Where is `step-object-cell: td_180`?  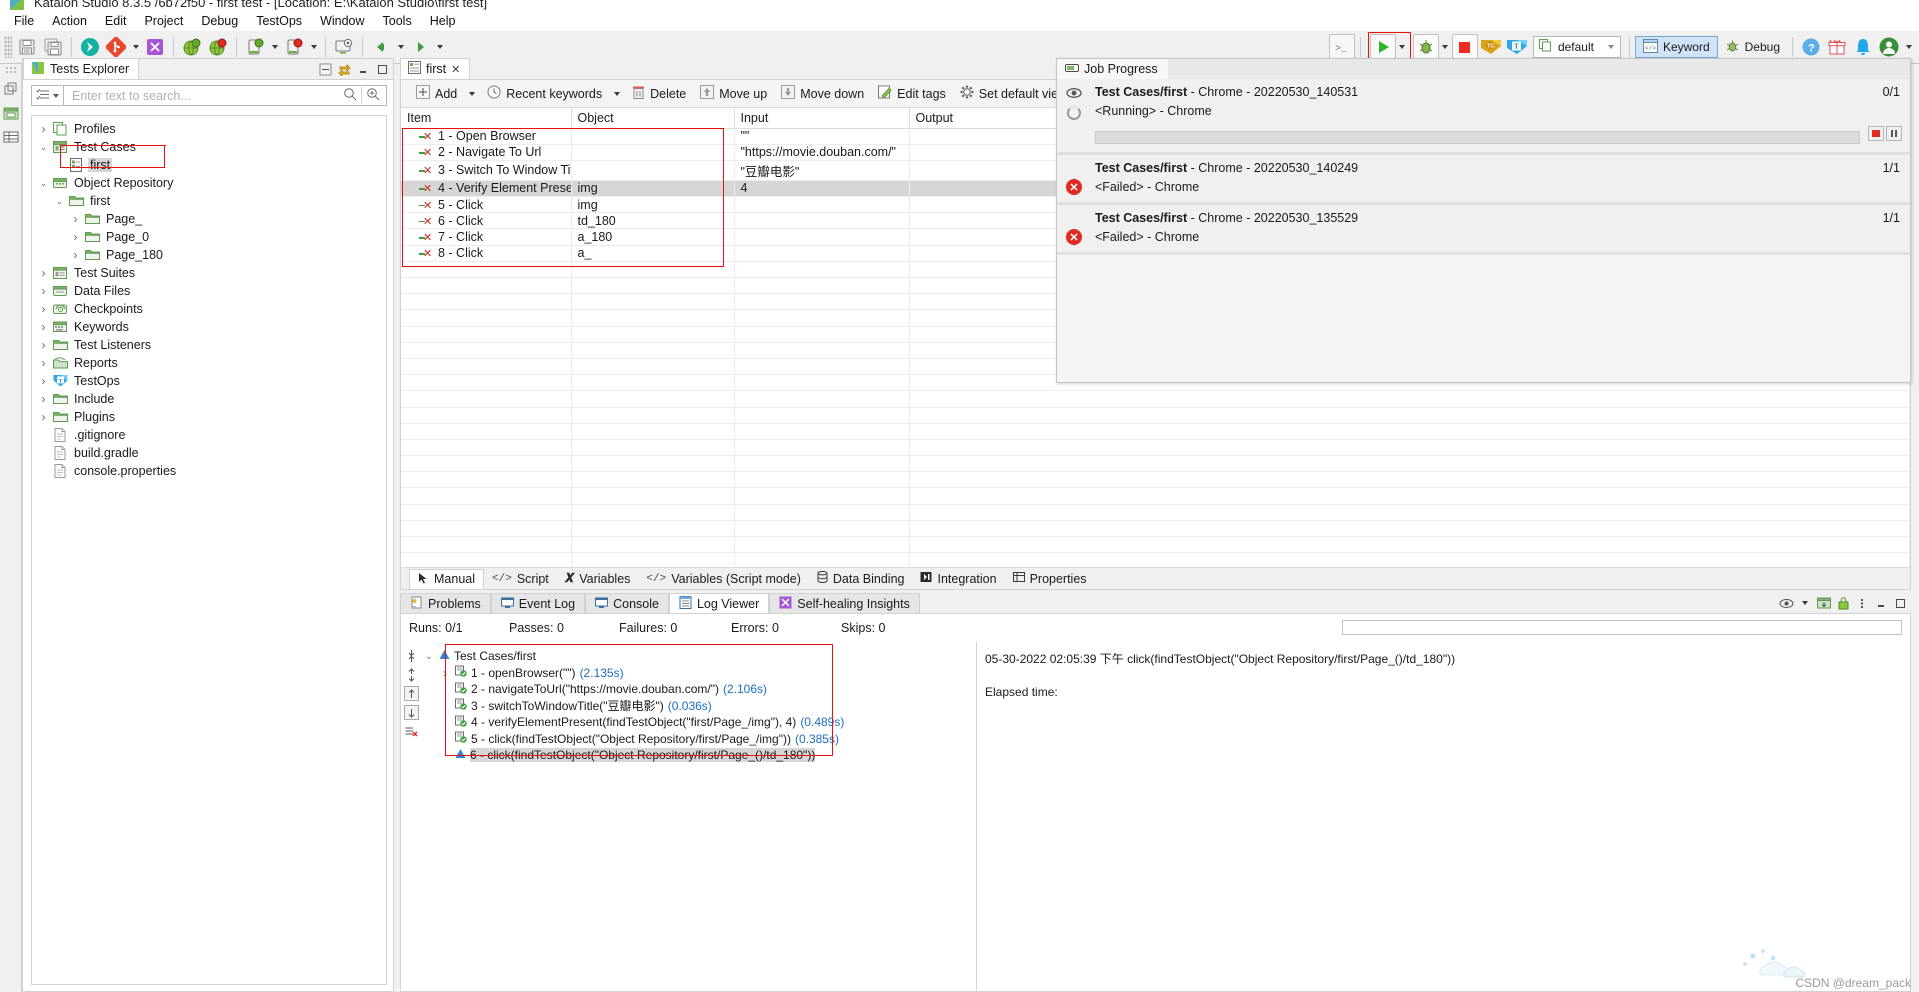
step-object-cell: td_180 is located at coordinates (653, 221).